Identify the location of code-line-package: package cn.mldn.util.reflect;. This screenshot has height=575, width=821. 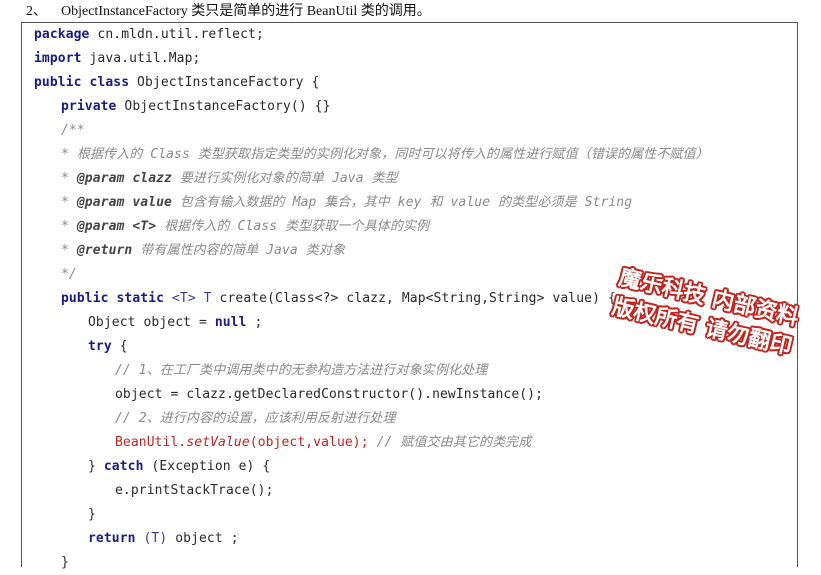
(149, 35).